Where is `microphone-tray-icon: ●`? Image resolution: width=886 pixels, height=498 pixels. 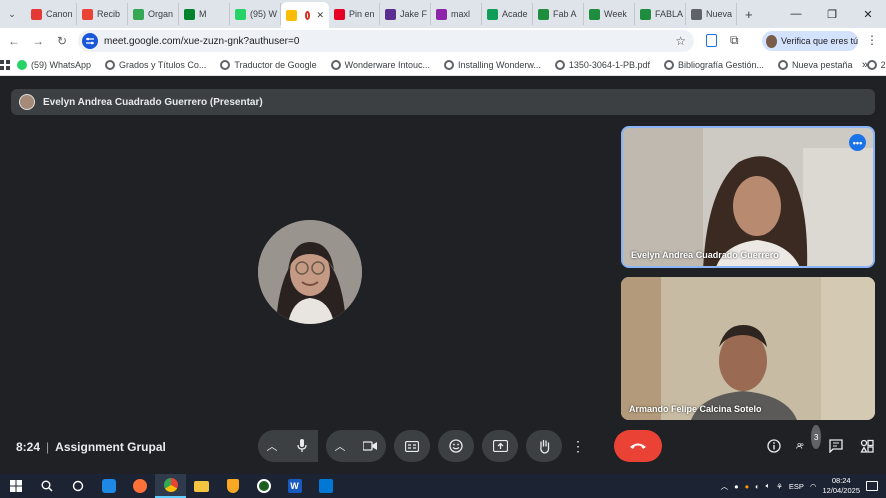
microphone-tray-icon: ● is located at coordinates (736, 486).